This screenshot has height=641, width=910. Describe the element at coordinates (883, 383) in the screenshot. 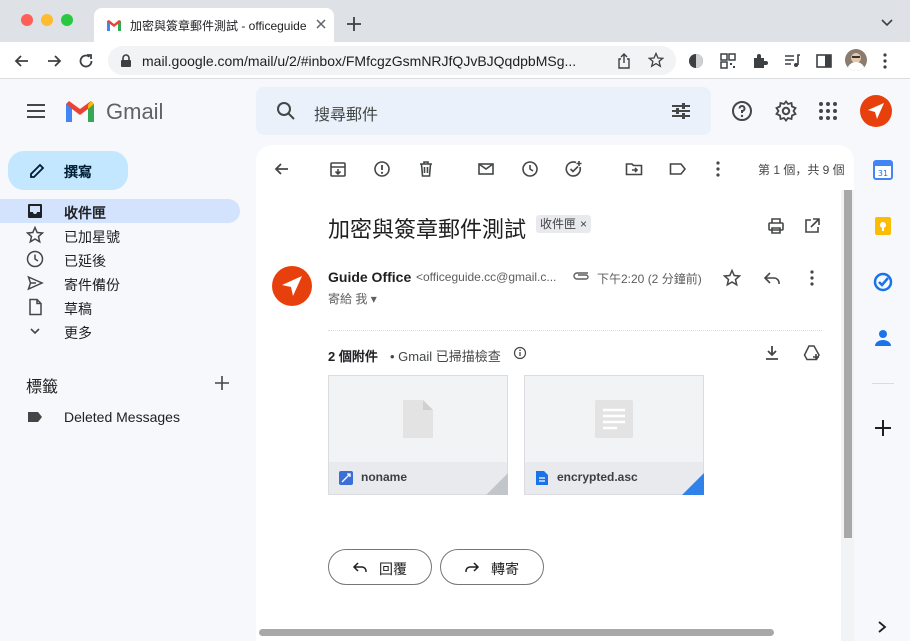

I see `rail-divider` at that location.